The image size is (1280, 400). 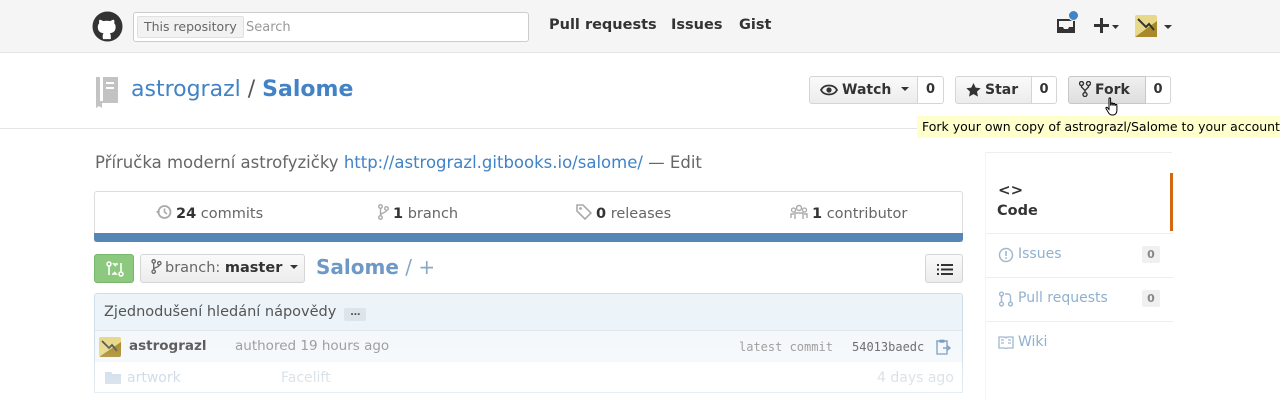 I want to click on nav-issues: Issues, so click(x=696, y=25).